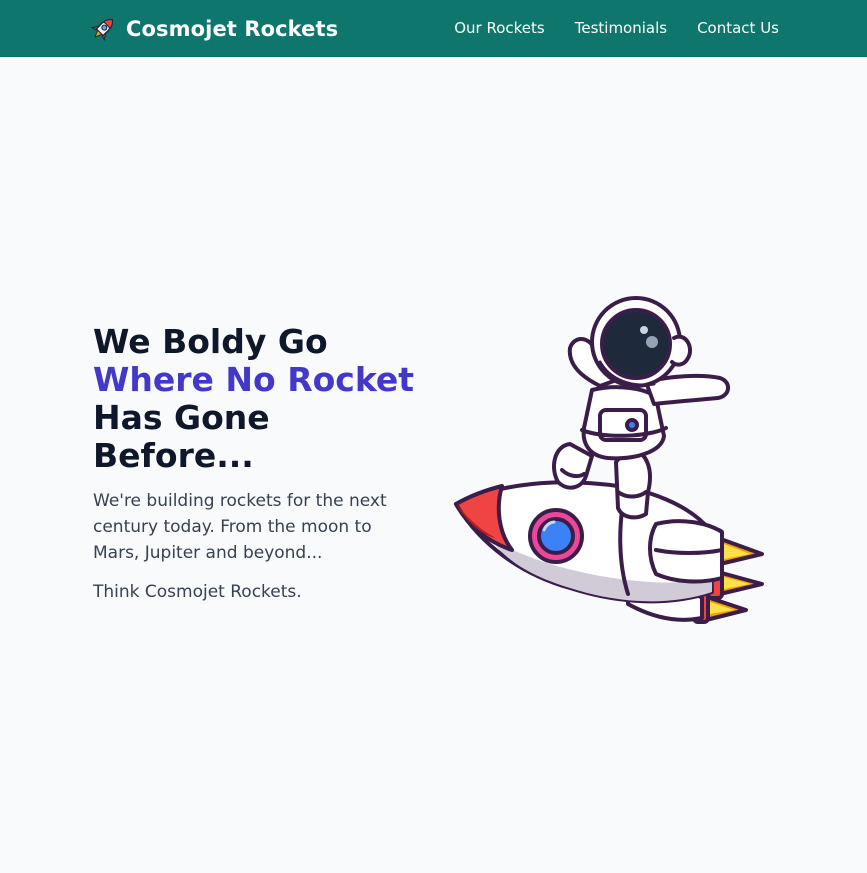 This screenshot has width=867, height=873. What do you see at coordinates (197, 592) in the screenshot?
I see `hero-tagline: Think Cosmojet Rockets.` at bounding box center [197, 592].